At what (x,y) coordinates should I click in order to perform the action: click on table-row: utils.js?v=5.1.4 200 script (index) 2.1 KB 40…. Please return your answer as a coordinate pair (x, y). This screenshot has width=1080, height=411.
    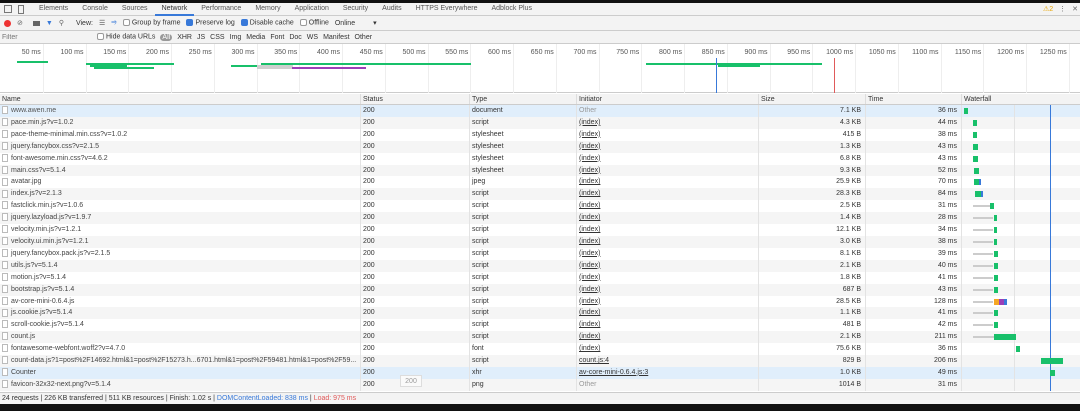
    Looking at the image, I should click on (540, 265).